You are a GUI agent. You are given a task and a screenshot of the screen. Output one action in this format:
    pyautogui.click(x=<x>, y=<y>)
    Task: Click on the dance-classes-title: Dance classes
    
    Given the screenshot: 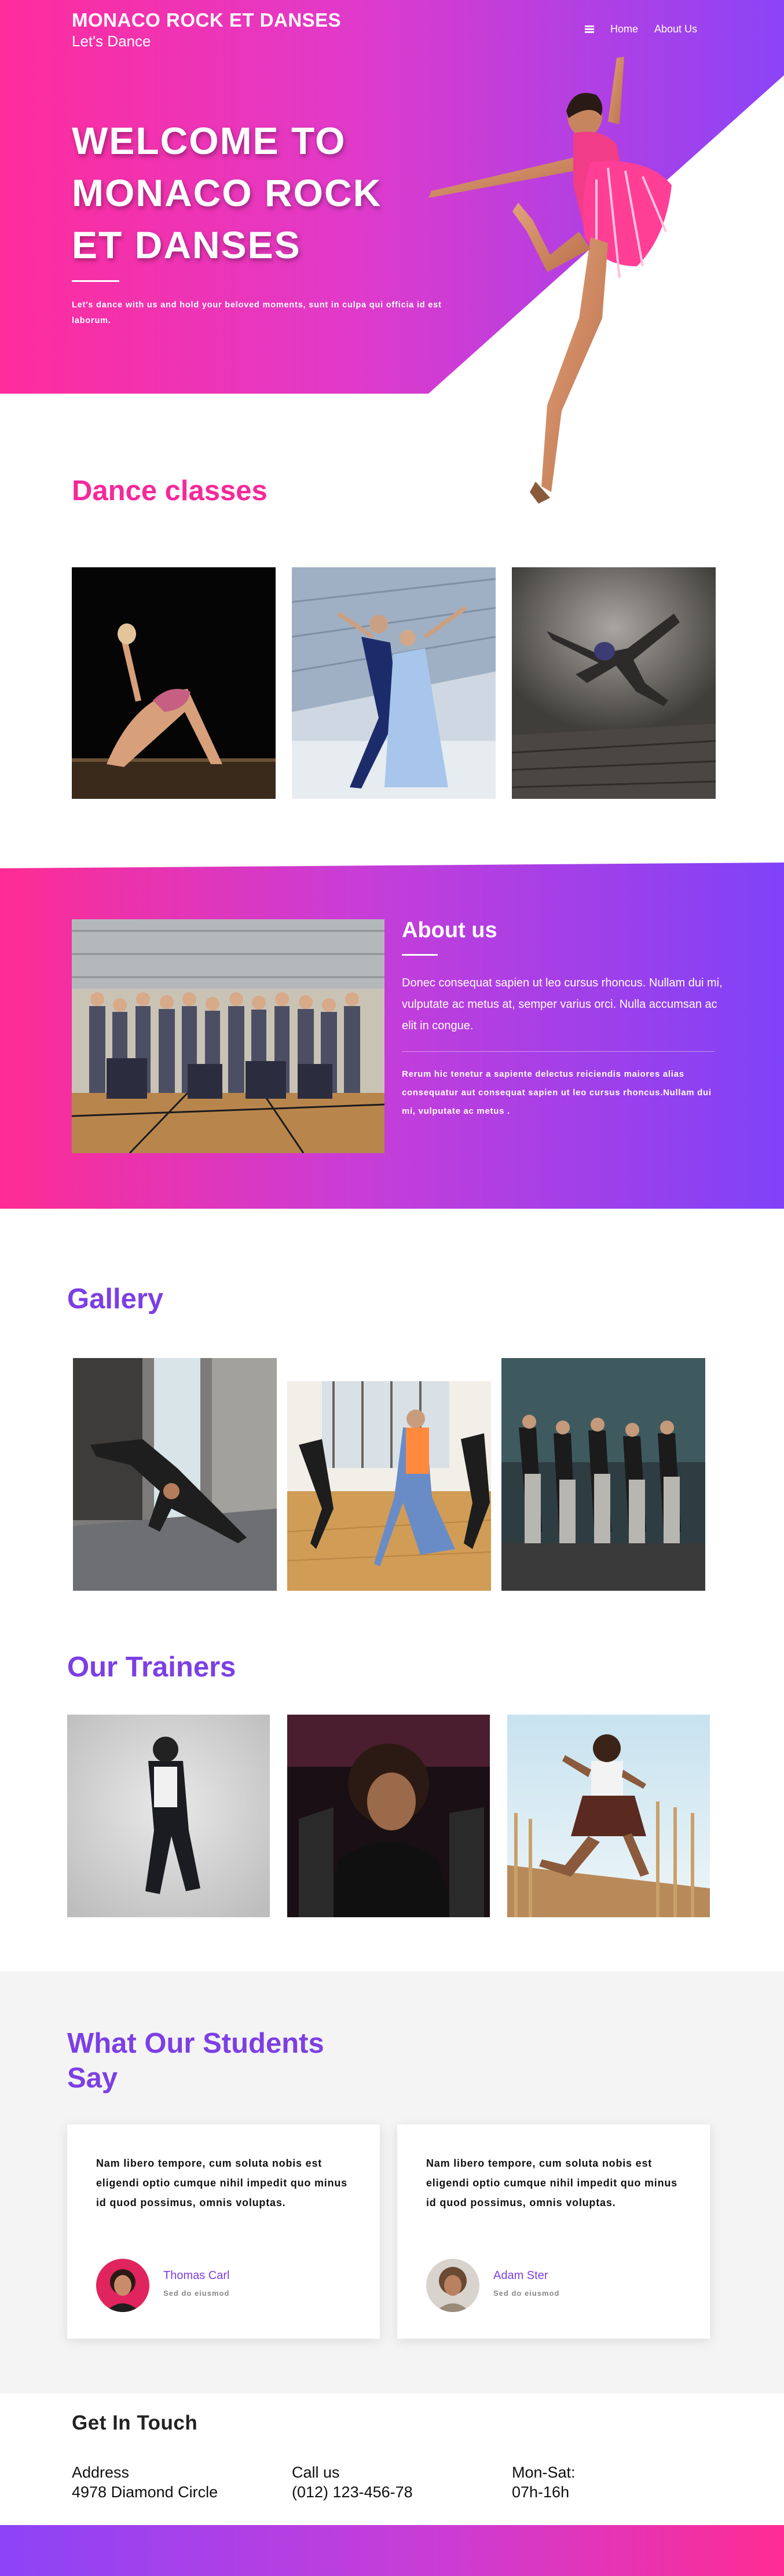 What is the action you would take?
    pyautogui.click(x=170, y=491)
    